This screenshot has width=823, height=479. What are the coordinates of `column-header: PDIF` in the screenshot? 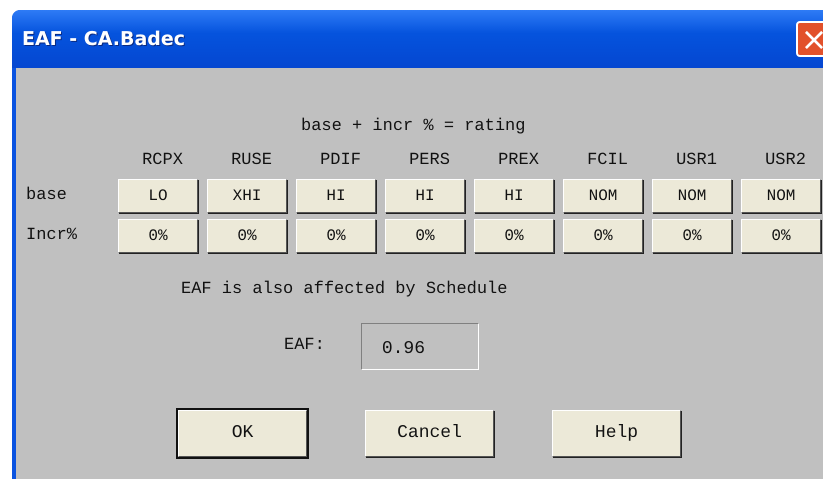 It's located at (340, 160).